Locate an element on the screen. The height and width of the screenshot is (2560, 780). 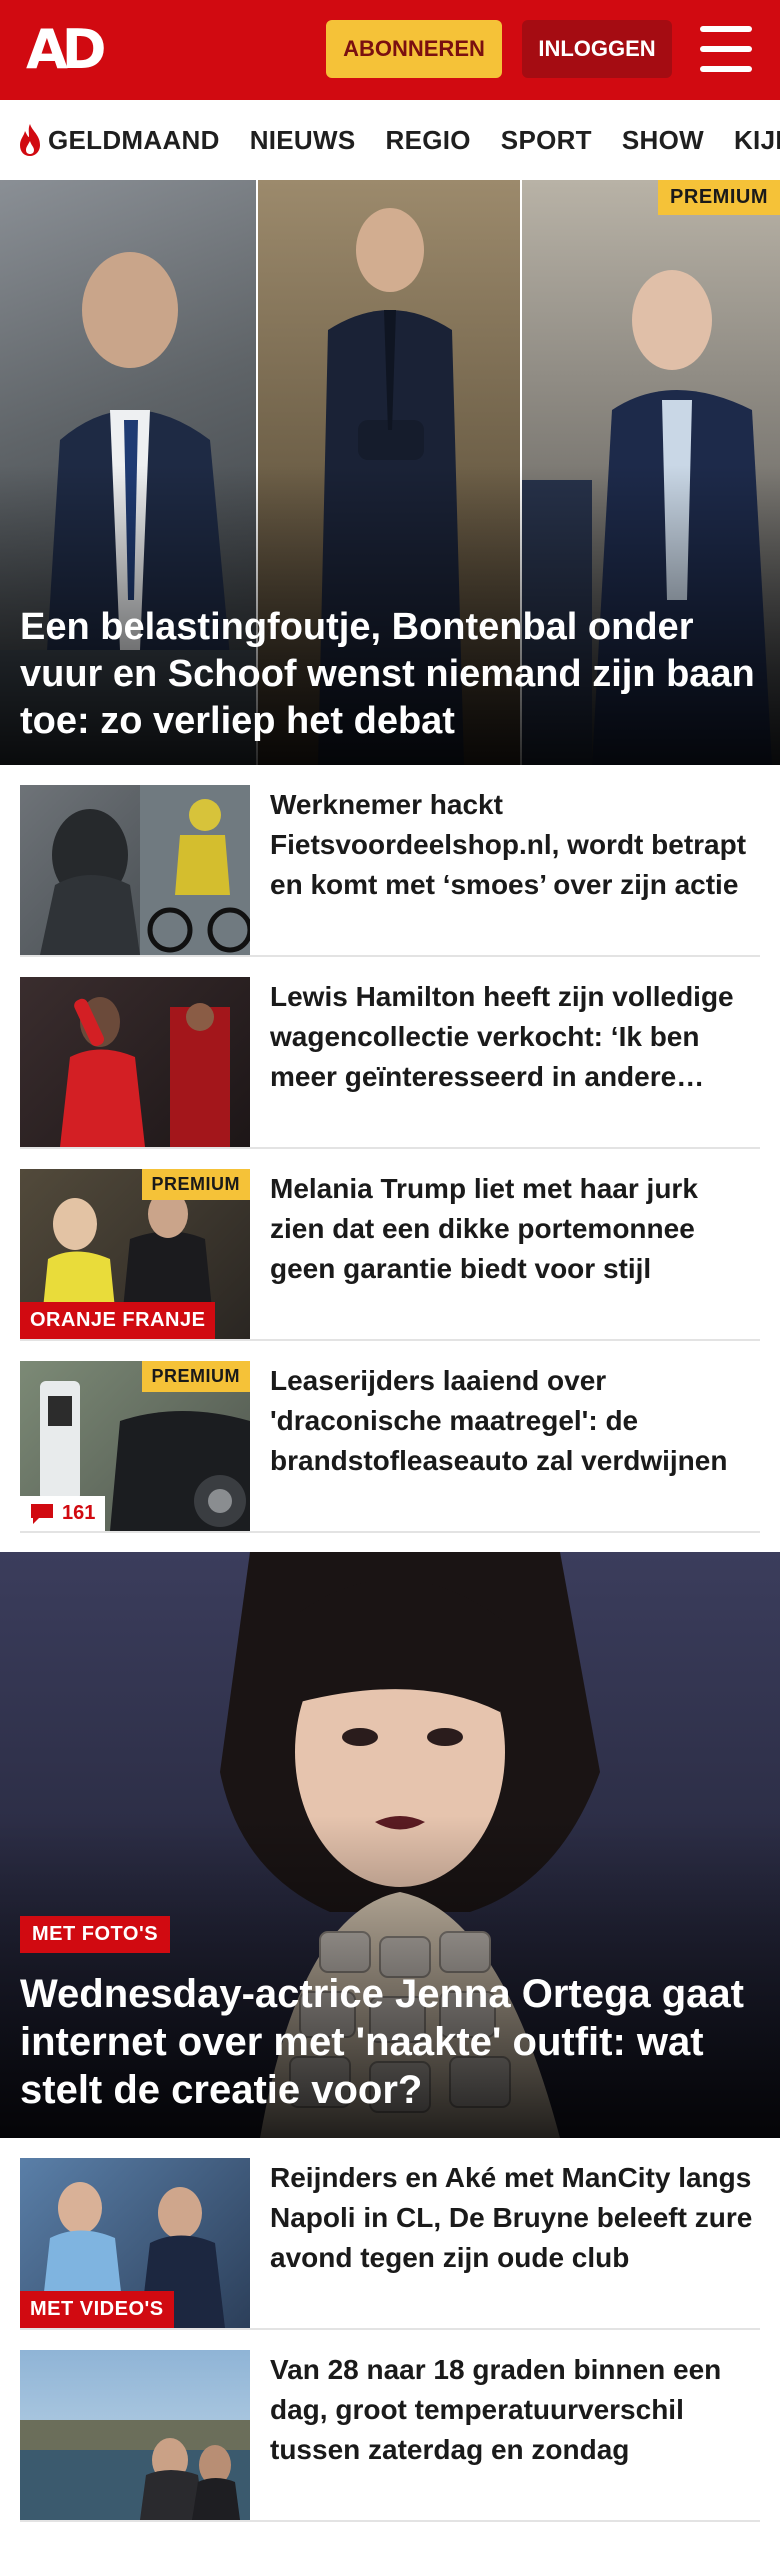
hamburger-menu-icon is located at coordinates (726, 49).